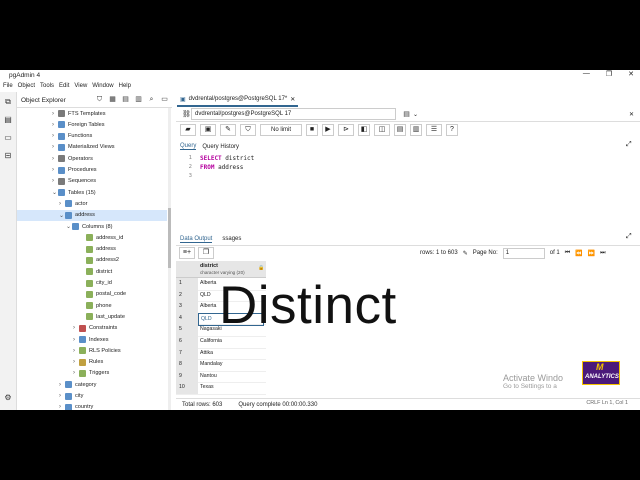 The height and width of the screenshot is (480, 640). Describe the element at coordinates (99, 99) in the screenshot. I see `filter-icon: ⛉` at that location.